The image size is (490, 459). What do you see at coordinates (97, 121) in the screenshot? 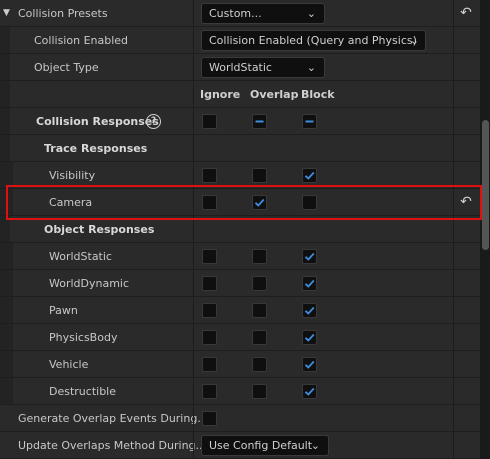
I see `collision-responses-label: Collision Responses` at bounding box center [97, 121].